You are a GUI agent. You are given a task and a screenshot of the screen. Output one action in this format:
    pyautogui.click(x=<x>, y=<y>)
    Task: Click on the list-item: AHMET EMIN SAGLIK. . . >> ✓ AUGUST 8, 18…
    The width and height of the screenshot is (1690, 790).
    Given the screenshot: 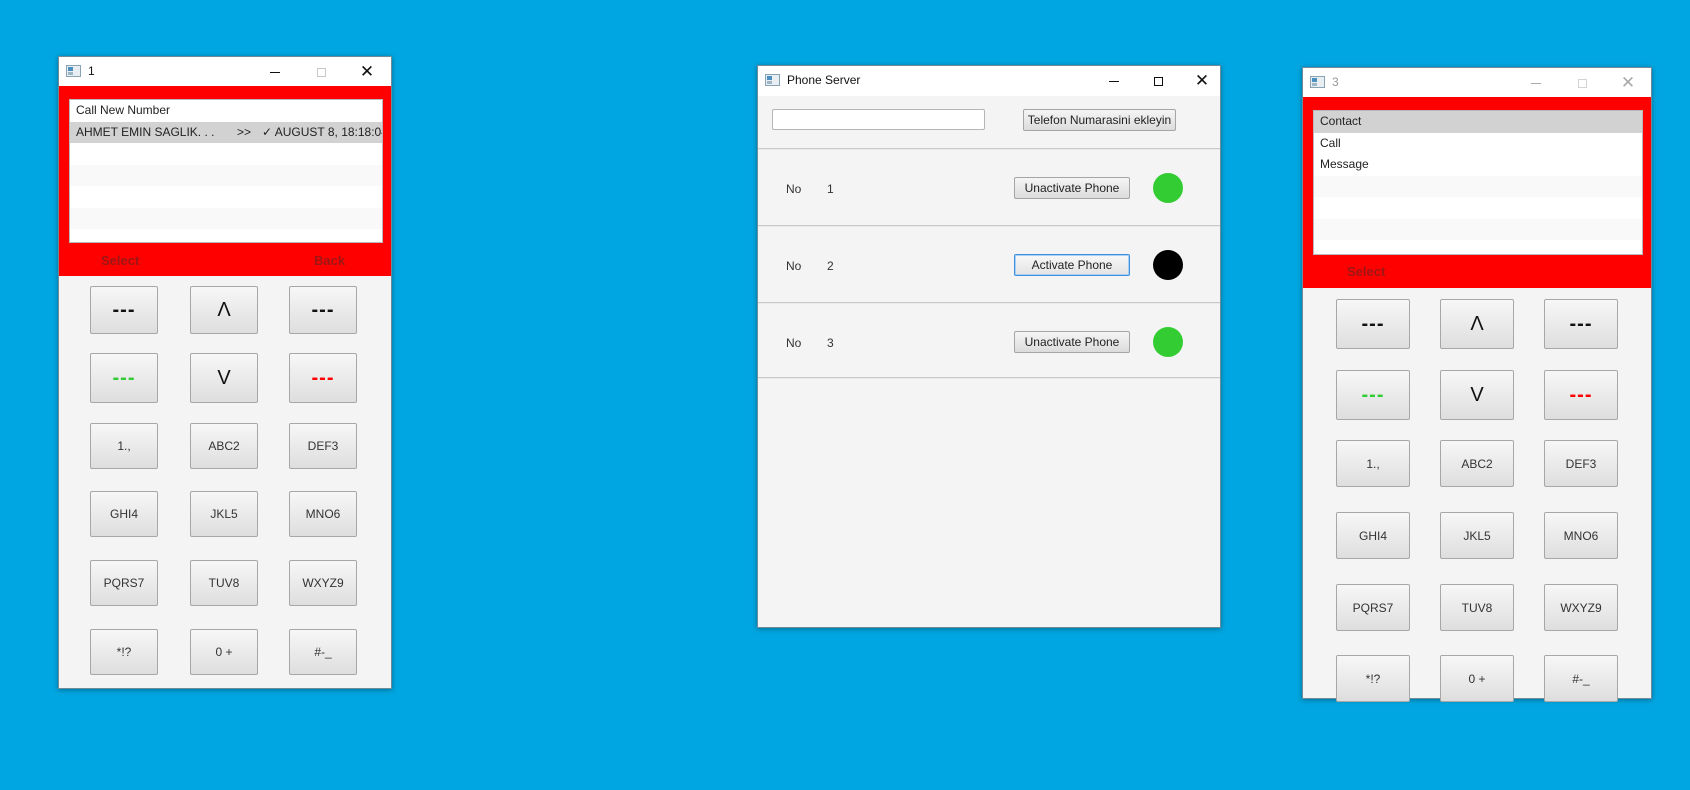 What is the action you would take?
    pyautogui.click(x=226, y=132)
    